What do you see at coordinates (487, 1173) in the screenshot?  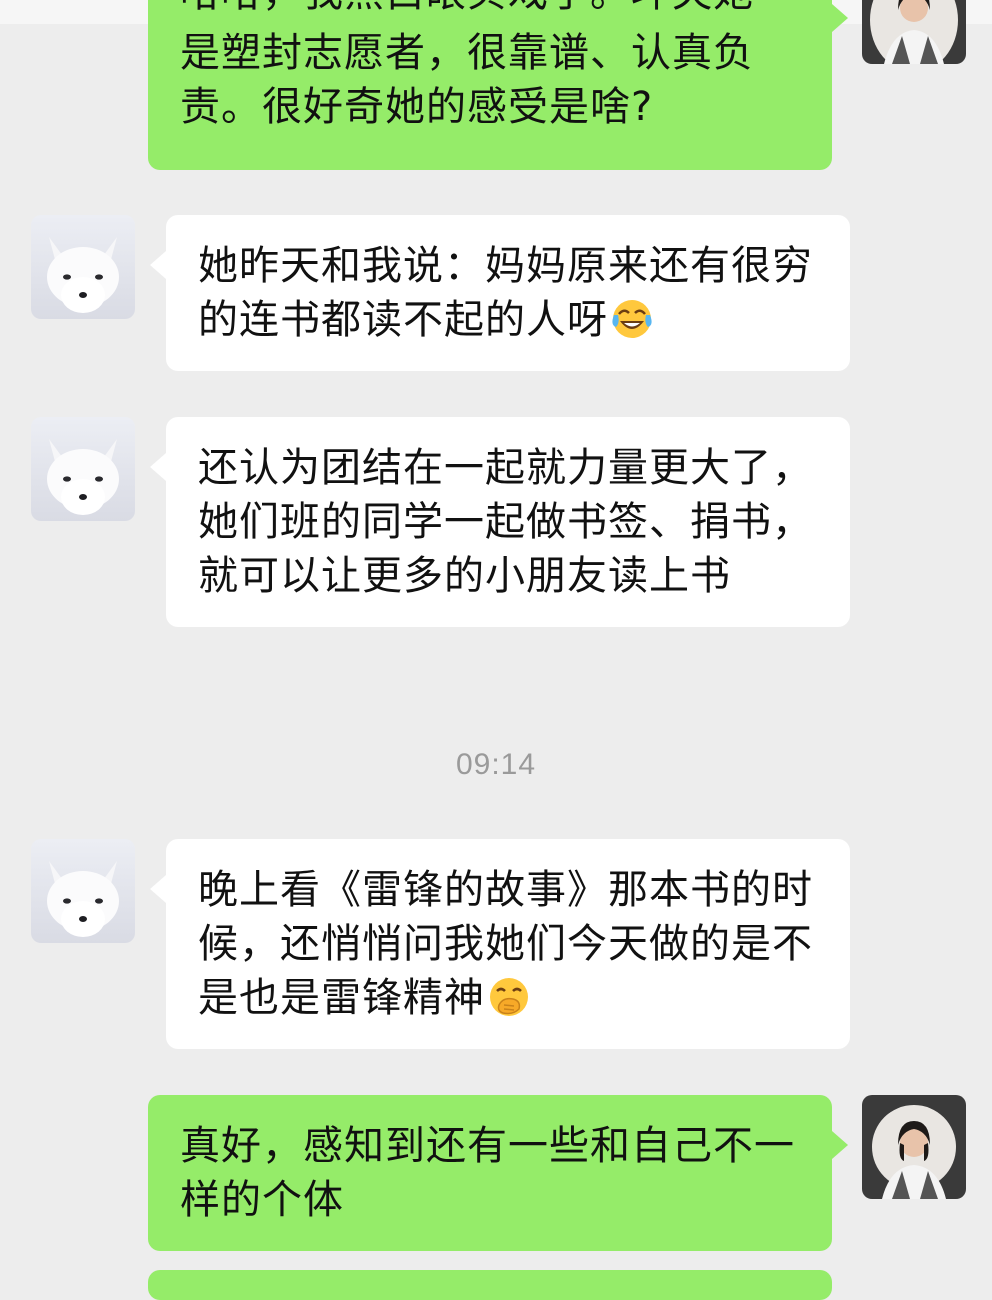 I see `message-text: 真好，感知到还有一些和自己不一样的个体` at bounding box center [487, 1173].